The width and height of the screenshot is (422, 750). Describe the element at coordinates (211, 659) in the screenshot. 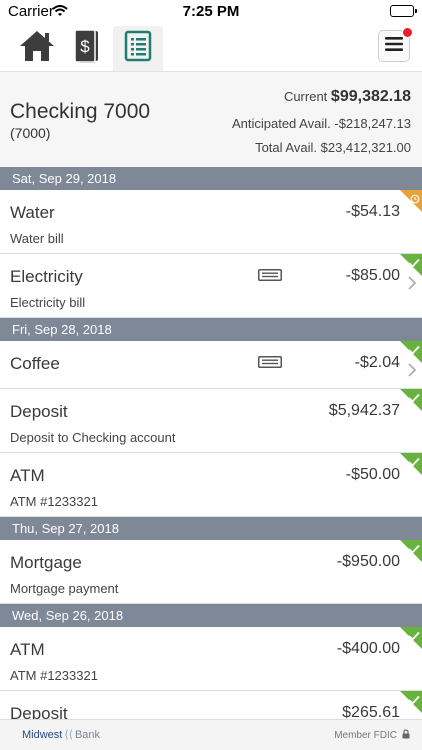

I see `transaction-row: ATM -$400.00 ATM #1233321` at that location.